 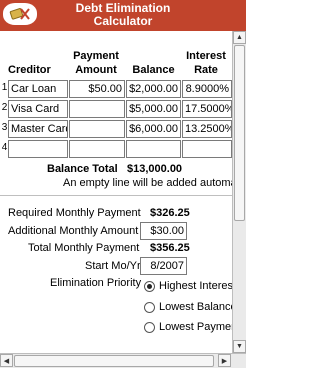 I want to click on total-payment-label: Total Monthly Payment, so click(x=84, y=248).